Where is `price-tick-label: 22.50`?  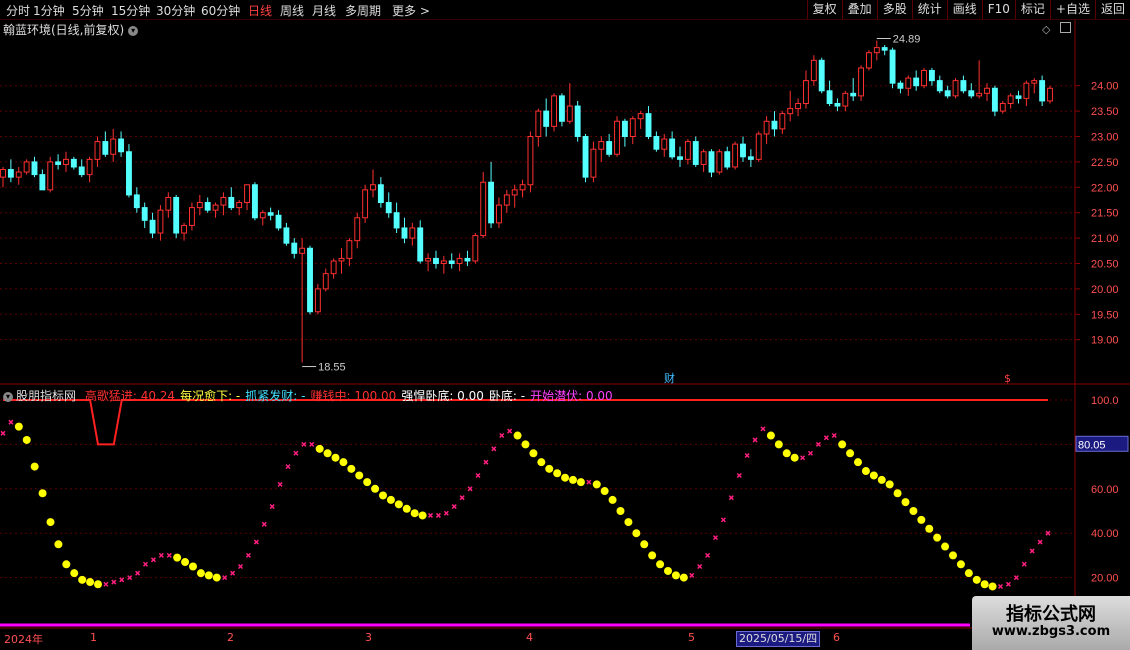
price-tick-label: 22.50 is located at coordinates (1105, 163).